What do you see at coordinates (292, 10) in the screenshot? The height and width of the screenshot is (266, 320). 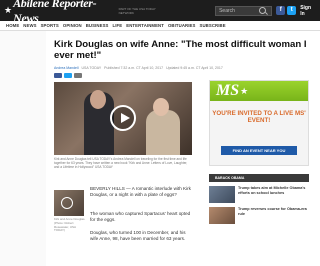 I see `twitter-icon: t` at bounding box center [292, 10].